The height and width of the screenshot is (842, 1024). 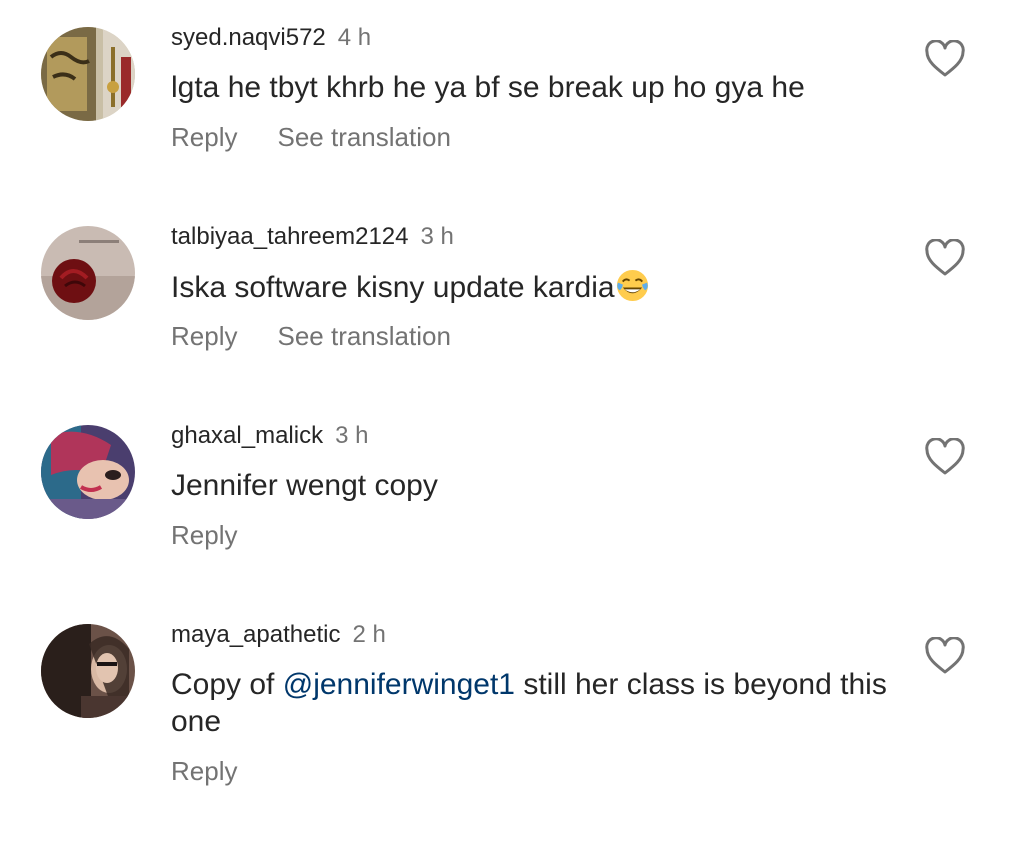 I want to click on comment-text: Jennifer wengt copy, so click(x=304, y=485).